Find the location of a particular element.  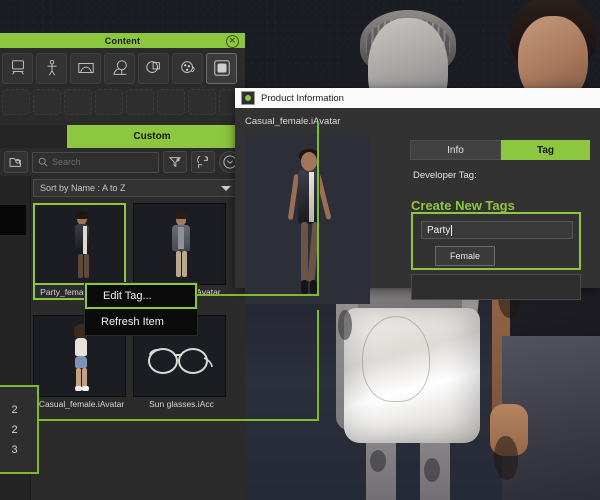

content-slot-row is located at coordinates (139, 102).